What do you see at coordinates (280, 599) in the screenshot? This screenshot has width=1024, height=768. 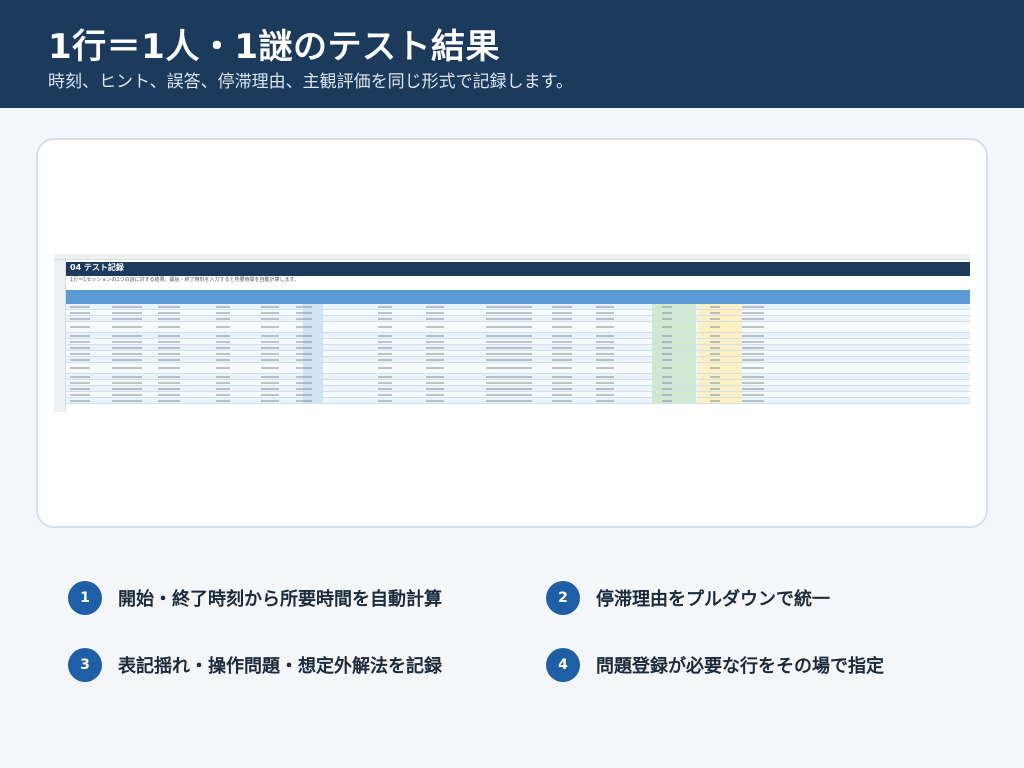 I see `feature-label: 開始・終了時刻から所要時間を自動計算` at bounding box center [280, 599].